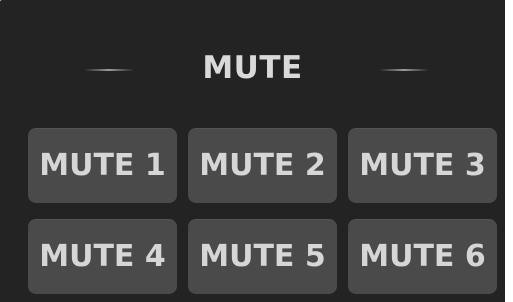  What do you see at coordinates (262, 165) in the screenshot?
I see `mute-2-button: MUTE 2` at bounding box center [262, 165].